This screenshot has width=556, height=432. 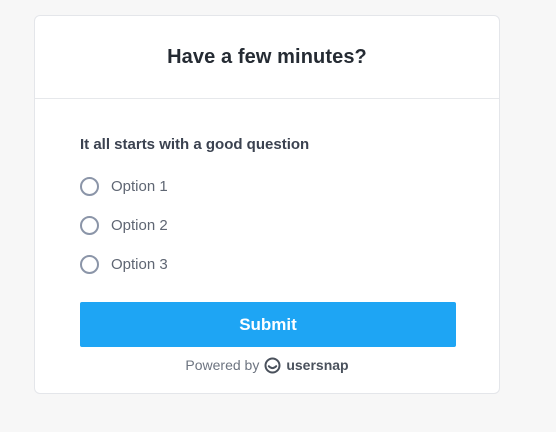 I want to click on powered-by: Powered by usersnap, so click(x=267, y=365).